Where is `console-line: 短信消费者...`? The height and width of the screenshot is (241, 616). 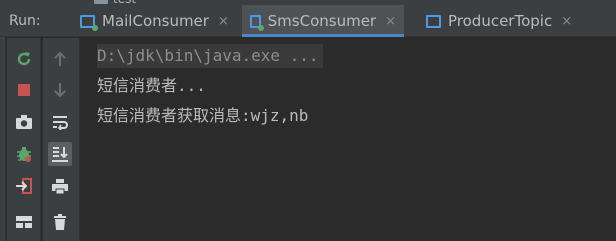
console-line: 短信消费者... is located at coordinates (151, 85).